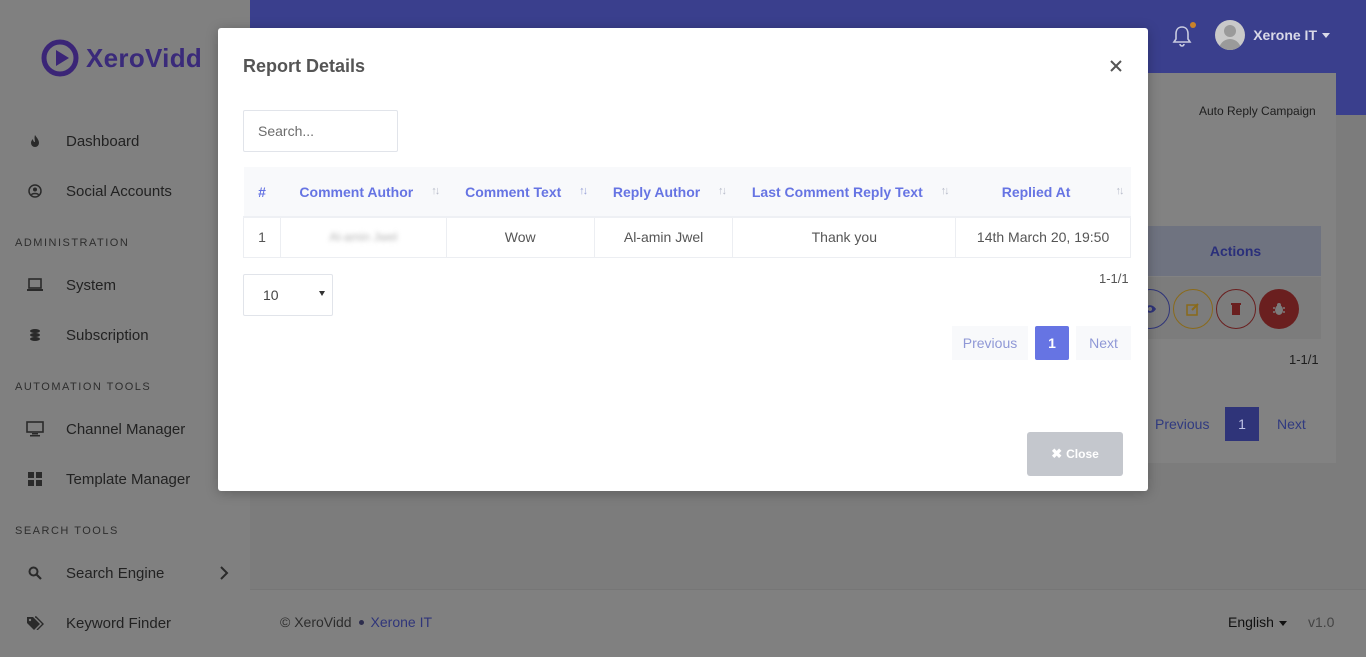 Image resolution: width=1366 pixels, height=657 pixels. What do you see at coordinates (1043, 237) in the screenshot?
I see `cell-replied-at: 14th March 20, 19:50` at bounding box center [1043, 237].